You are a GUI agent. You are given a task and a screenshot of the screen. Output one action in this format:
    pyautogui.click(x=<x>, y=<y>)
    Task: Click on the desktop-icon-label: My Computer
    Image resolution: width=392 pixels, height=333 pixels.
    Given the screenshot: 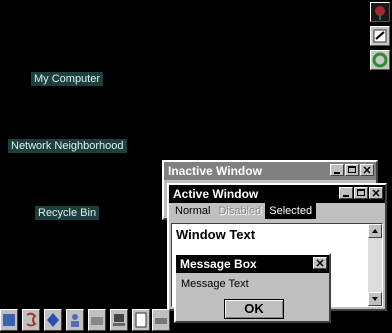 What is the action you would take?
    pyautogui.click(x=67, y=79)
    